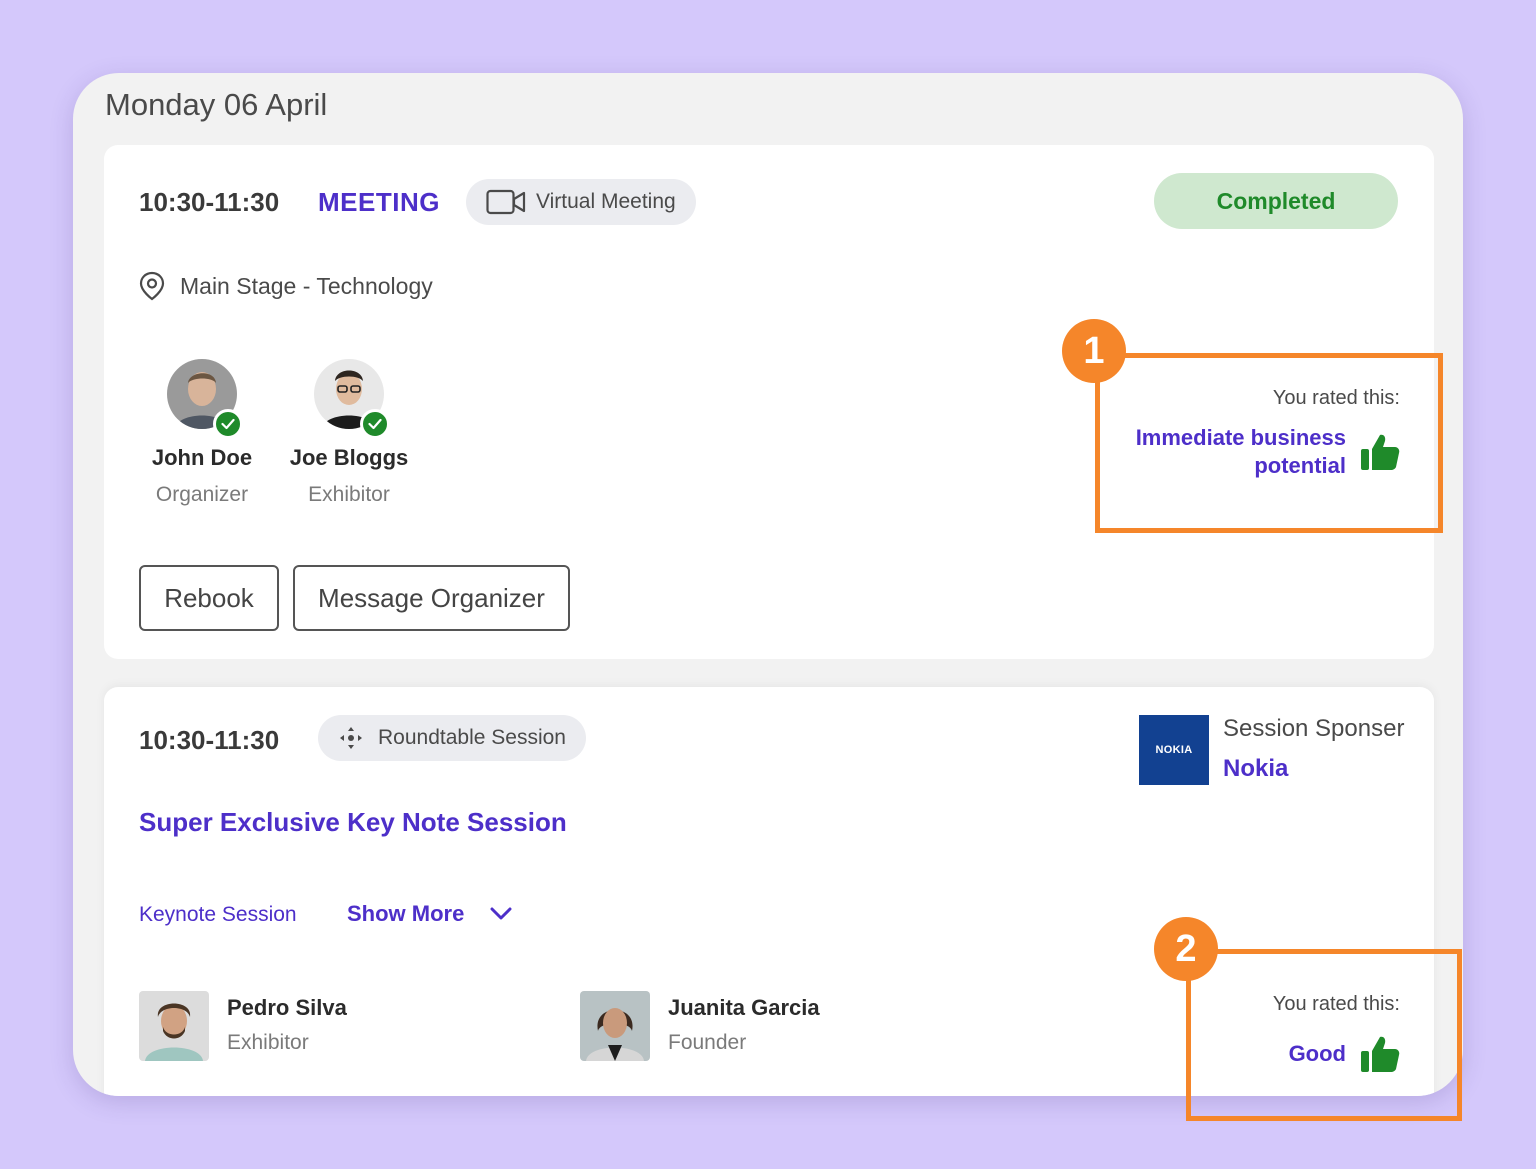  Describe the element at coordinates (744, 1007) in the screenshot. I see `speaker-name: Juanita Garcia` at that location.